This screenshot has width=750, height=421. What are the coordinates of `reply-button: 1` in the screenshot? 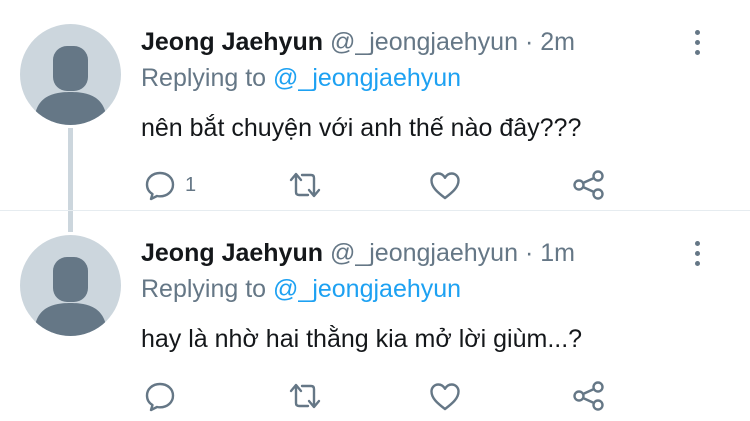 It's located at (169, 185).